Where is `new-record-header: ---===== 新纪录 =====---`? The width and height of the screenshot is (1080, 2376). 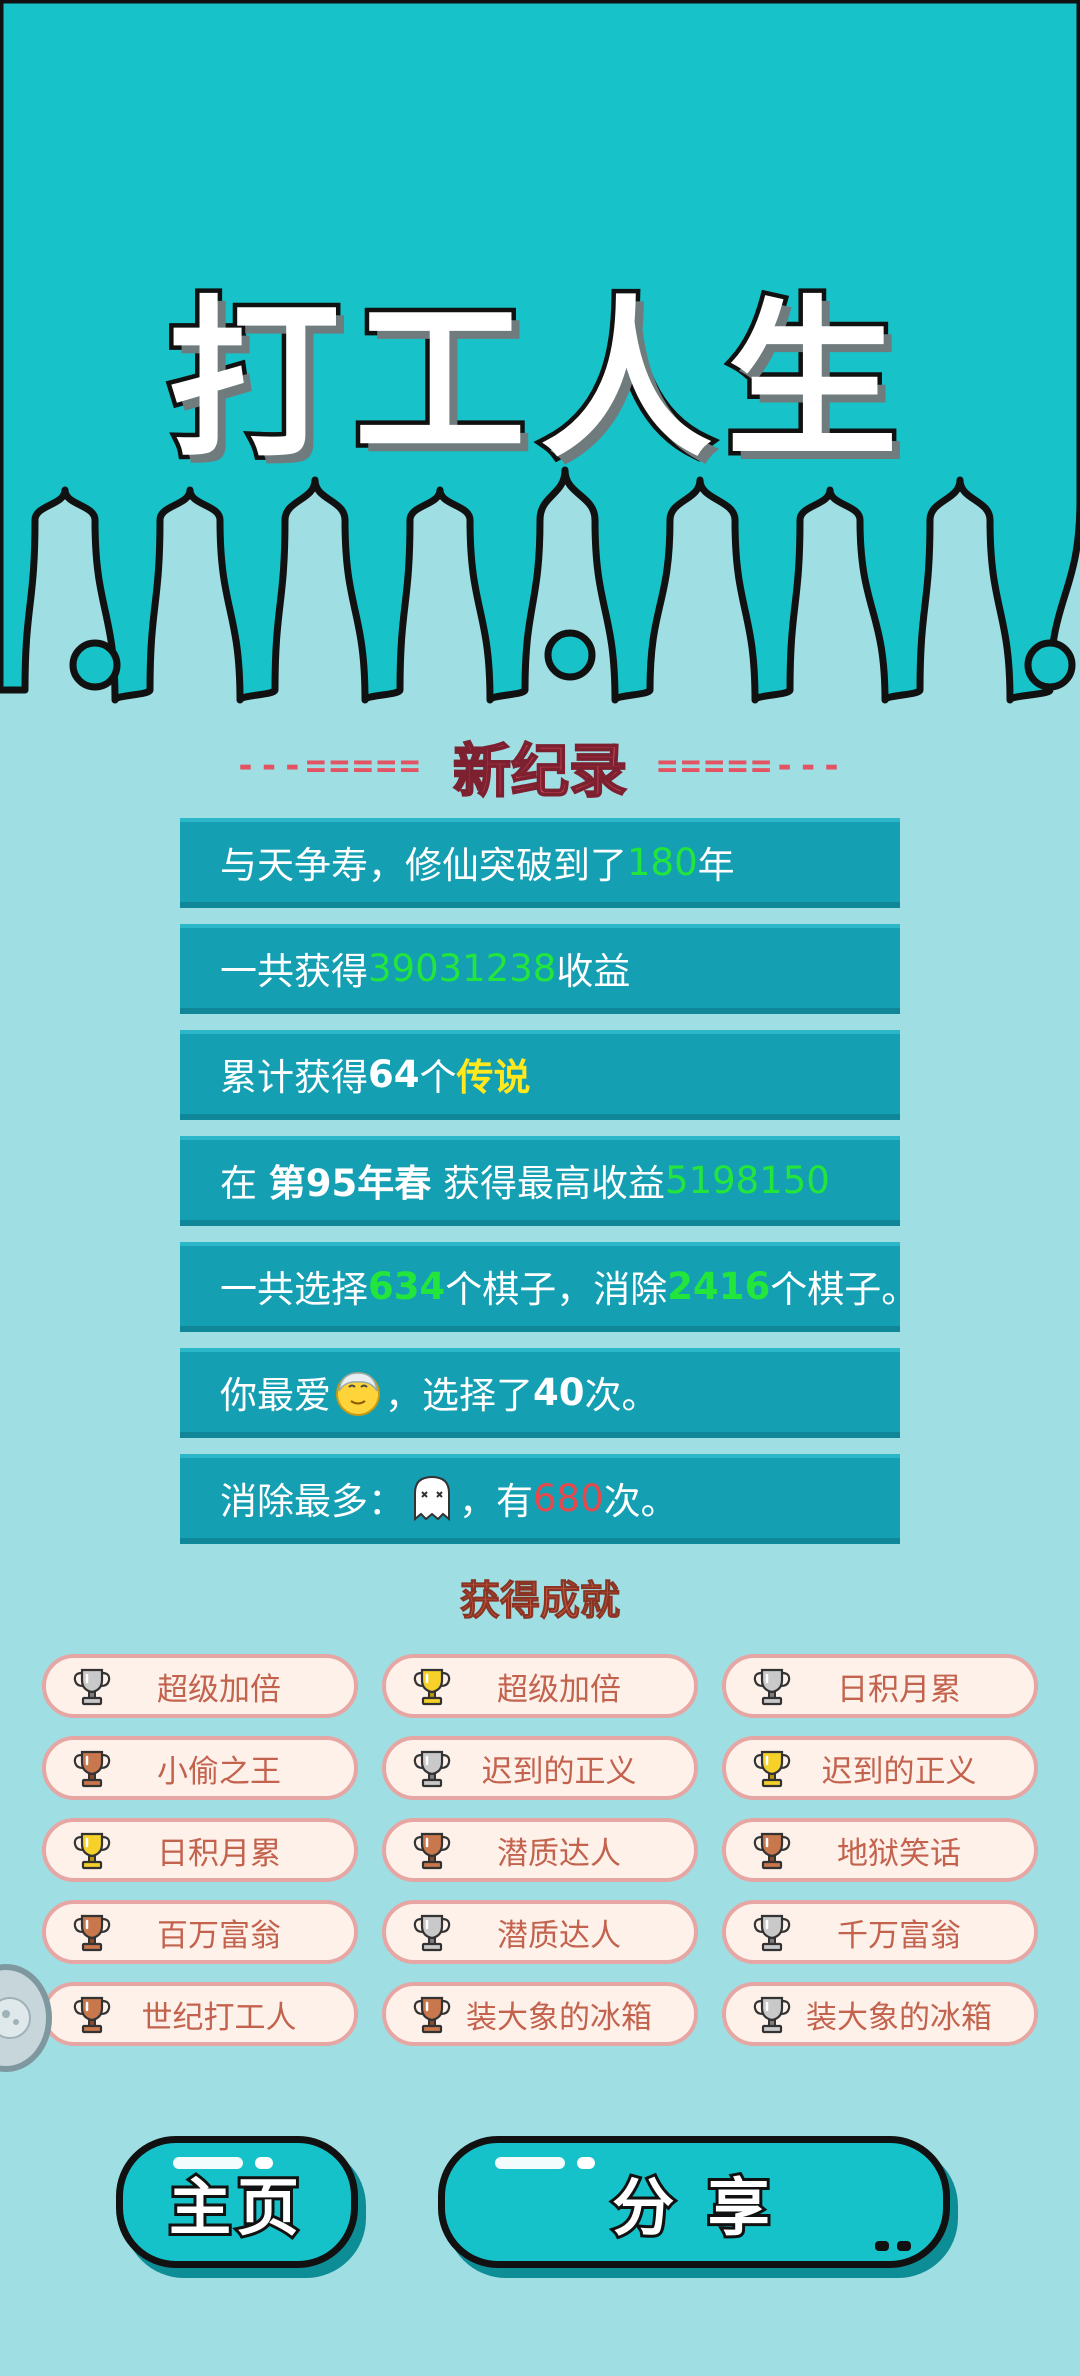
new-record-header: ---===== 新纪录 =====--- is located at coordinates (540, 766).